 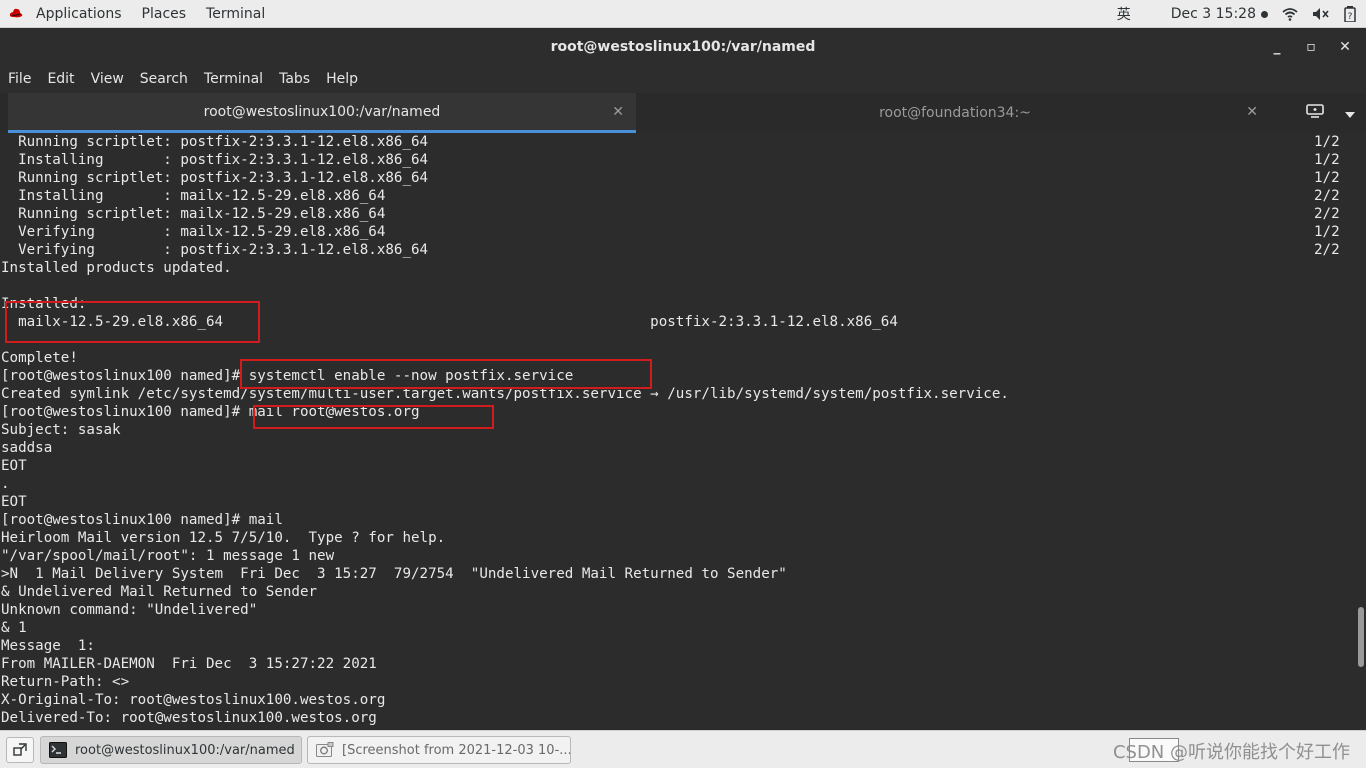 I want to click on menu-view: View, so click(x=107, y=79).